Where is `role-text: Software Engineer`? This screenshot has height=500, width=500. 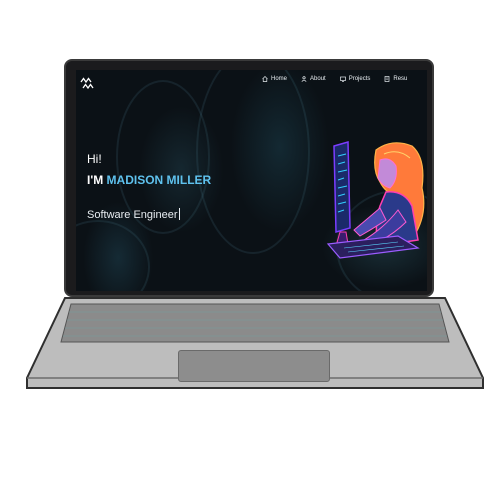
role-text: Software Engineer is located at coordinates (132, 215).